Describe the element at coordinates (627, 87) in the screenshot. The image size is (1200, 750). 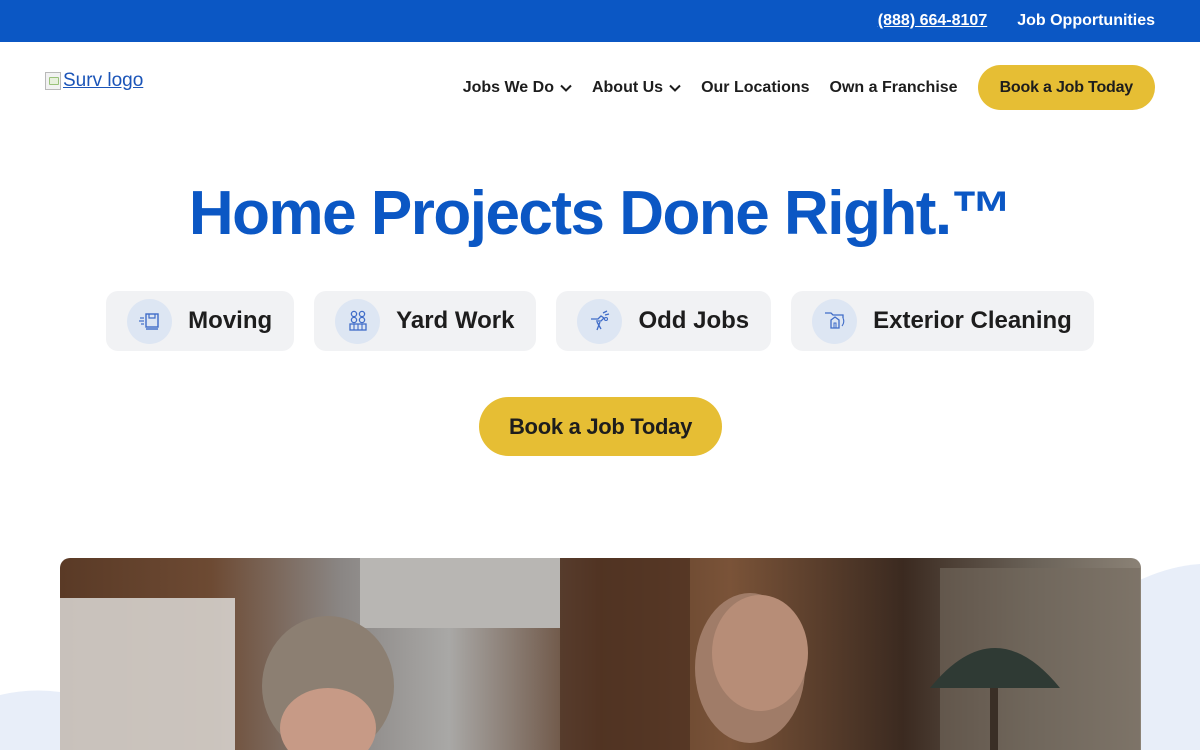
I see `nav-item-label: About Us` at that location.